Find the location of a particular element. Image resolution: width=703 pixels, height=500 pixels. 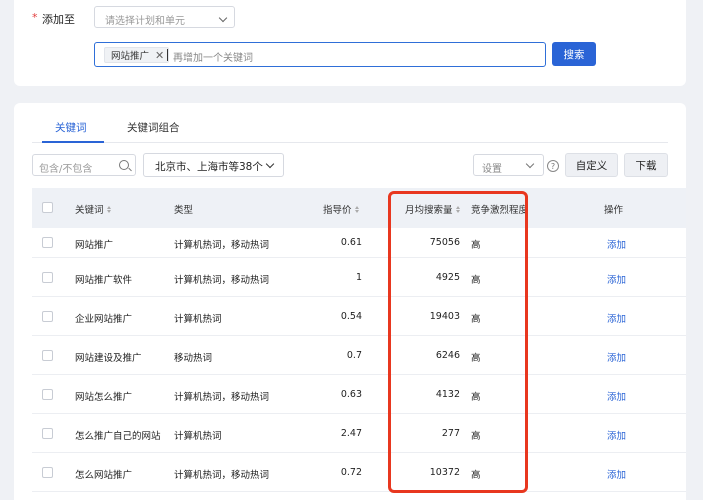

header-price-label: 指导价 is located at coordinates (337, 210).